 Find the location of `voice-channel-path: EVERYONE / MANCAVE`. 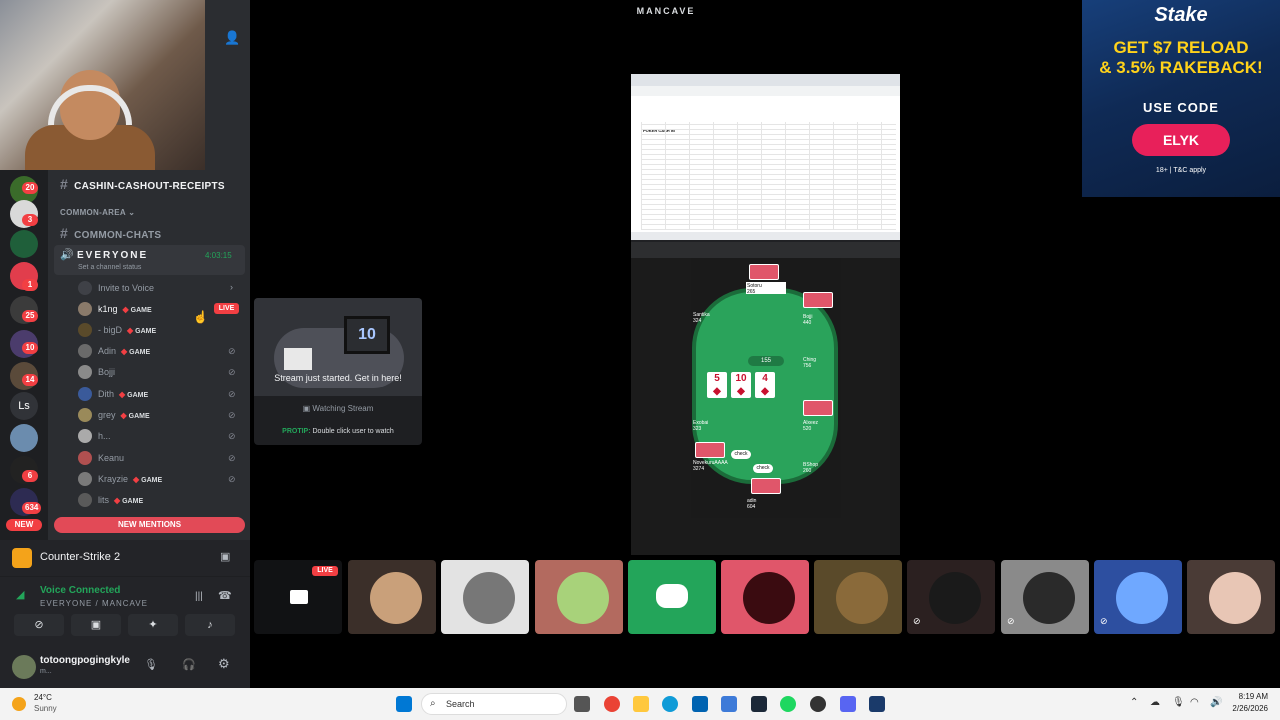

voice-channel-path: EVERYONE / MANCAVE is located at coordinates (94, 603).